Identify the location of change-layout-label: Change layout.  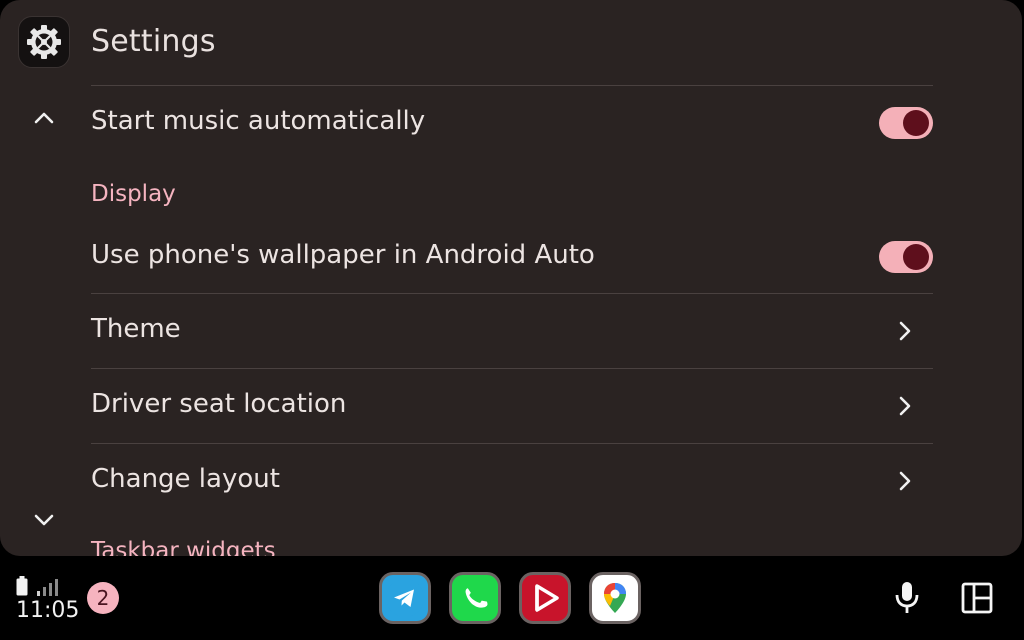
(185, 479).